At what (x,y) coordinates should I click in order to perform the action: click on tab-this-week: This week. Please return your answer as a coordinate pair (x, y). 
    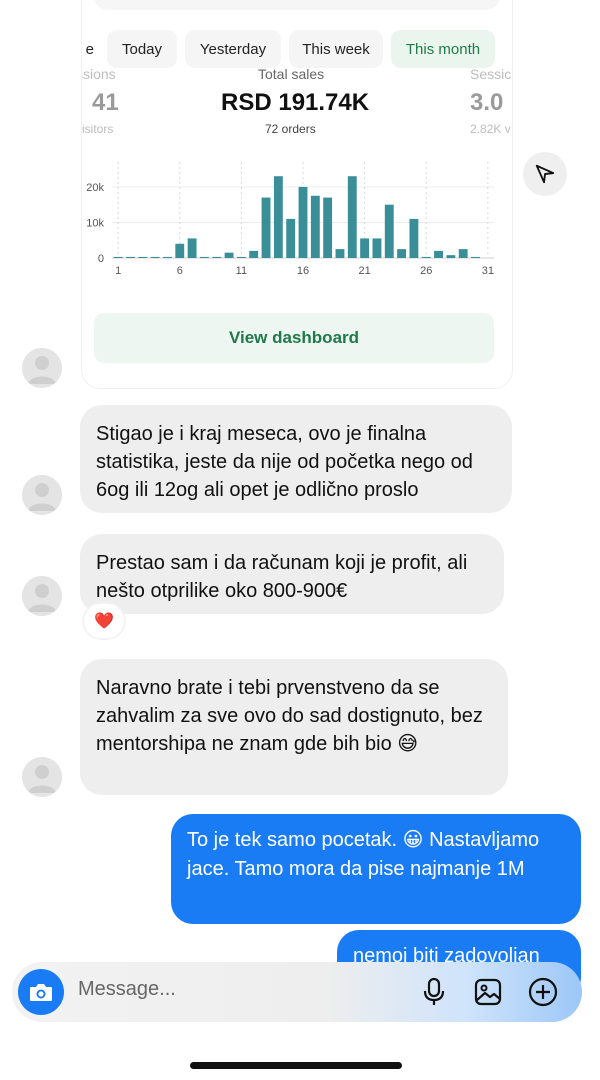
    Looking at the image, I should click on (336, 49).